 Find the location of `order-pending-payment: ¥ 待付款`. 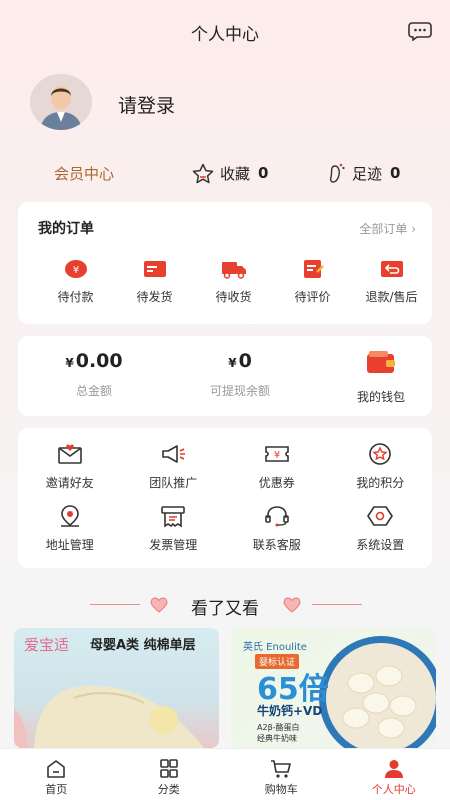

order-pending-payment: ¥ 待付款 is located at coordinates (75, 281).